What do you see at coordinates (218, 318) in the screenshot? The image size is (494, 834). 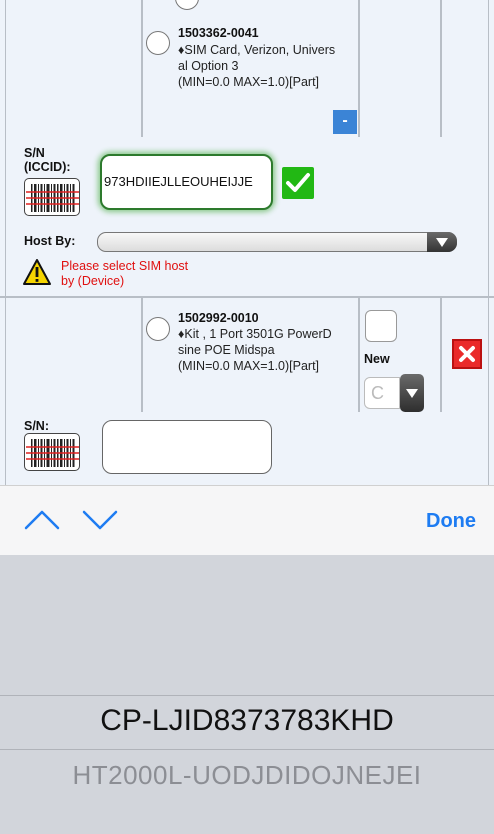 I see `part-number: 1502992-0010` at bounding box center [218, 318].